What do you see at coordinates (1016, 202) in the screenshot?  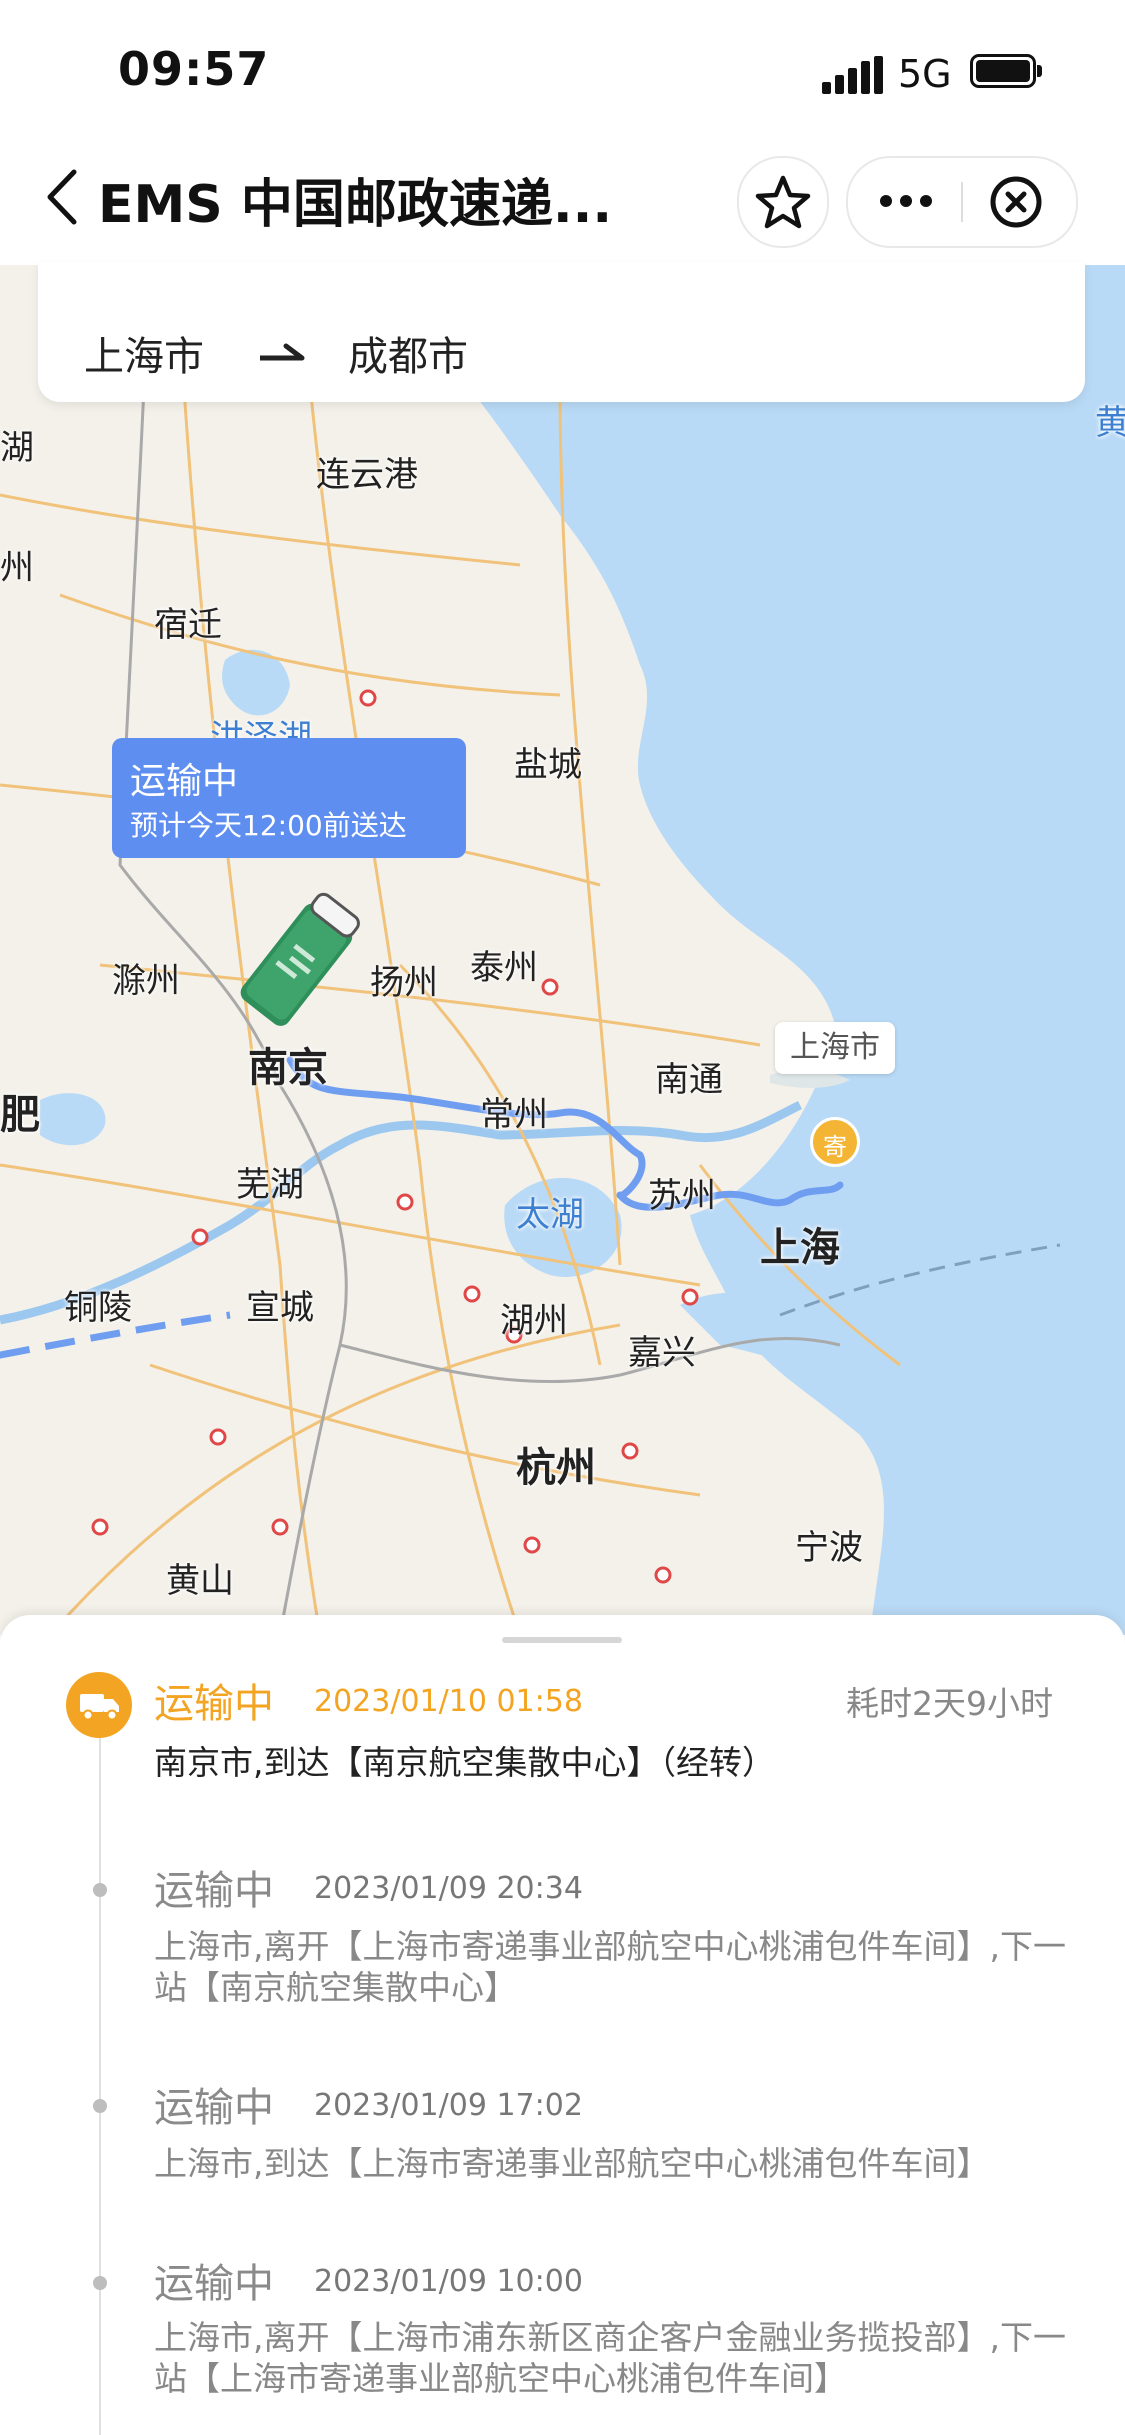 I see `close-circle-icon` at bounding box center [1016, 202].